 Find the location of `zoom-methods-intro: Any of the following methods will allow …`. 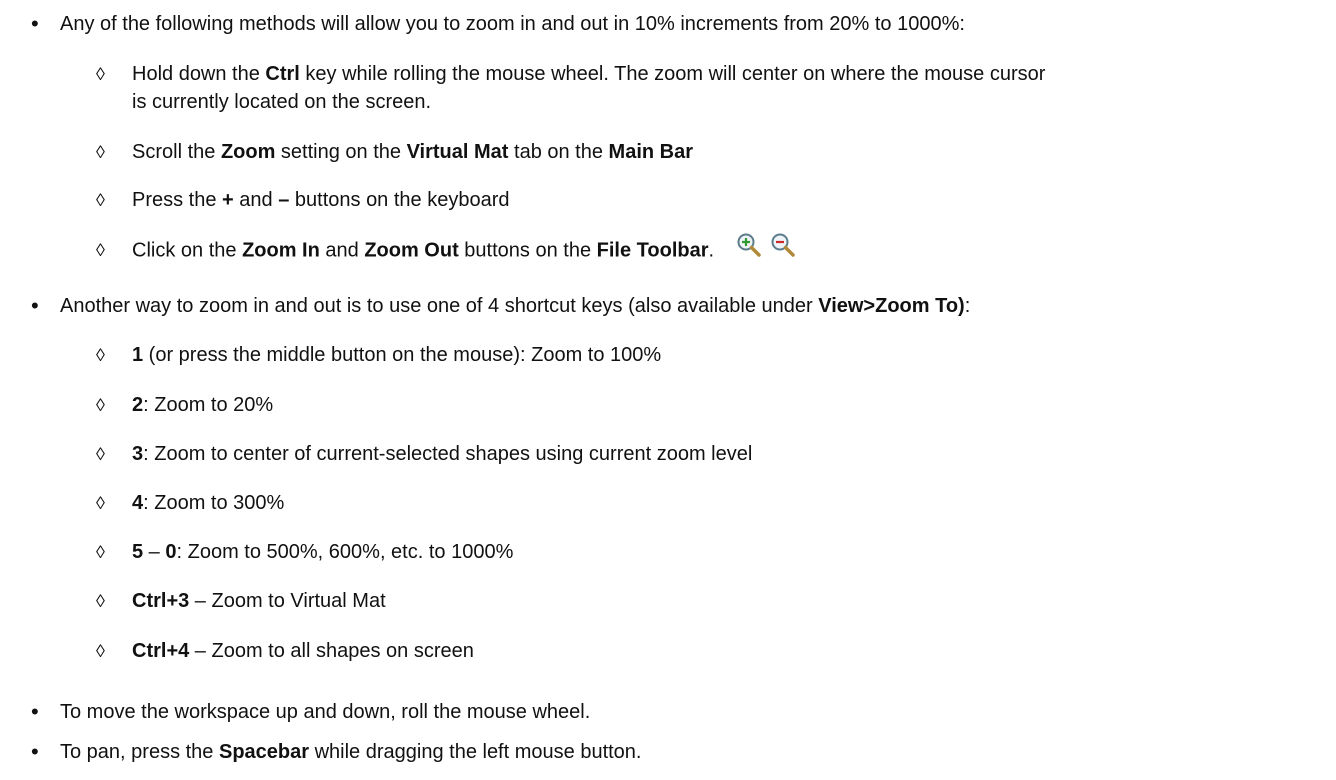

zoom-methods-intro: Any of the following methods will allow … is located at coordinates (512, 24).